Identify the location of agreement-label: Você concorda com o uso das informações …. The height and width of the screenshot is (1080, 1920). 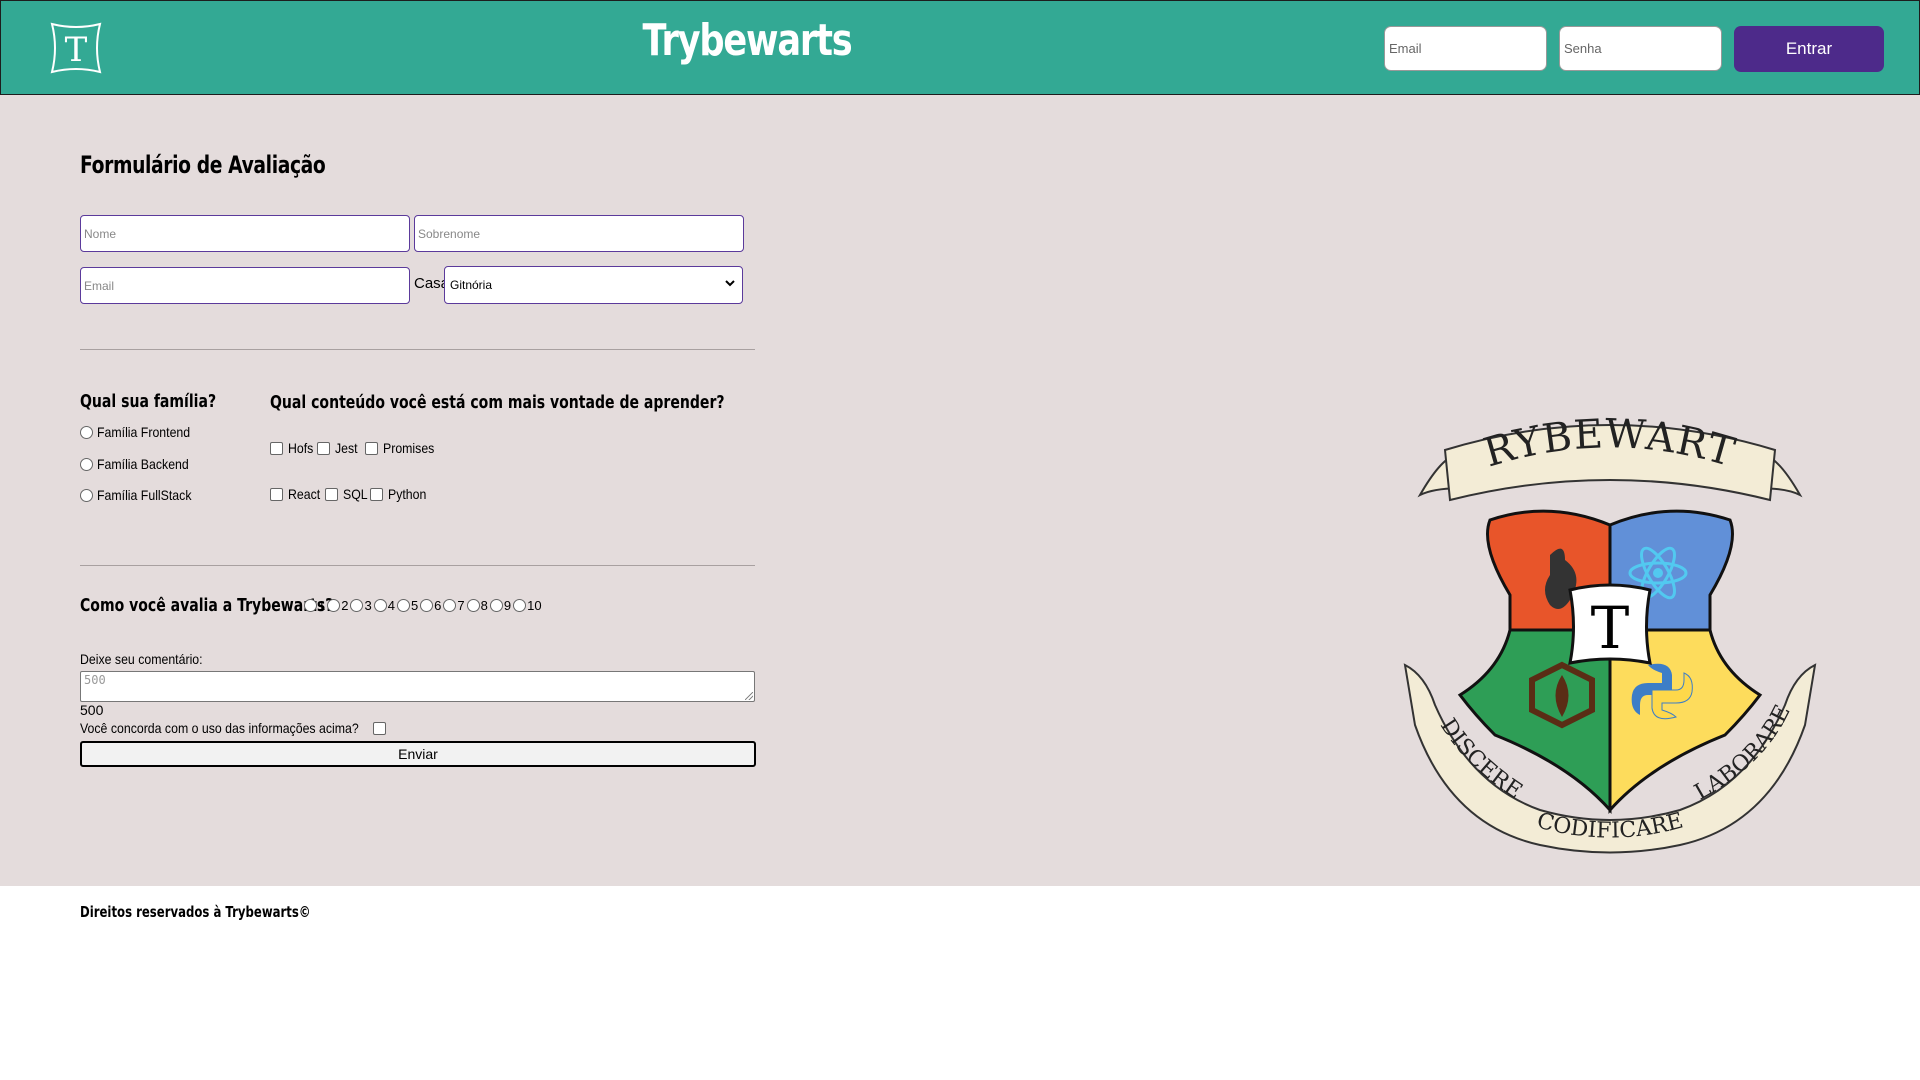
(219, 728).